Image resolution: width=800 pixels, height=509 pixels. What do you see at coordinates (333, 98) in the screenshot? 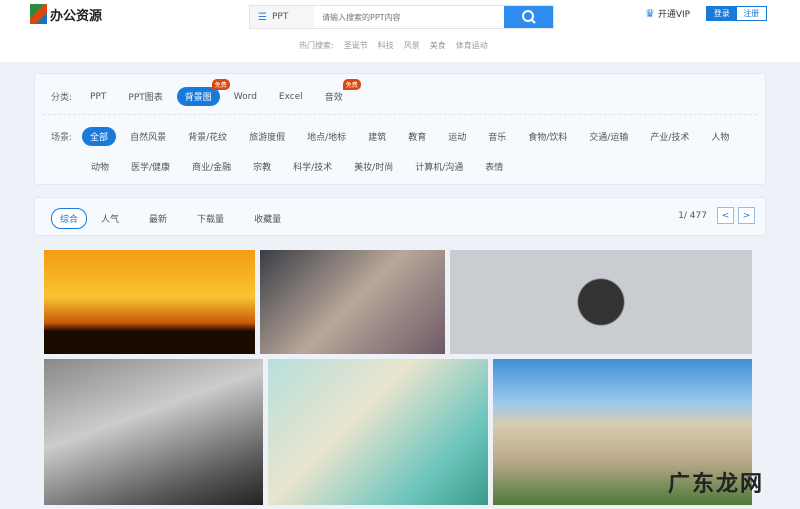
I see `category-label-text: 音效` at bounding box center [333, 98].